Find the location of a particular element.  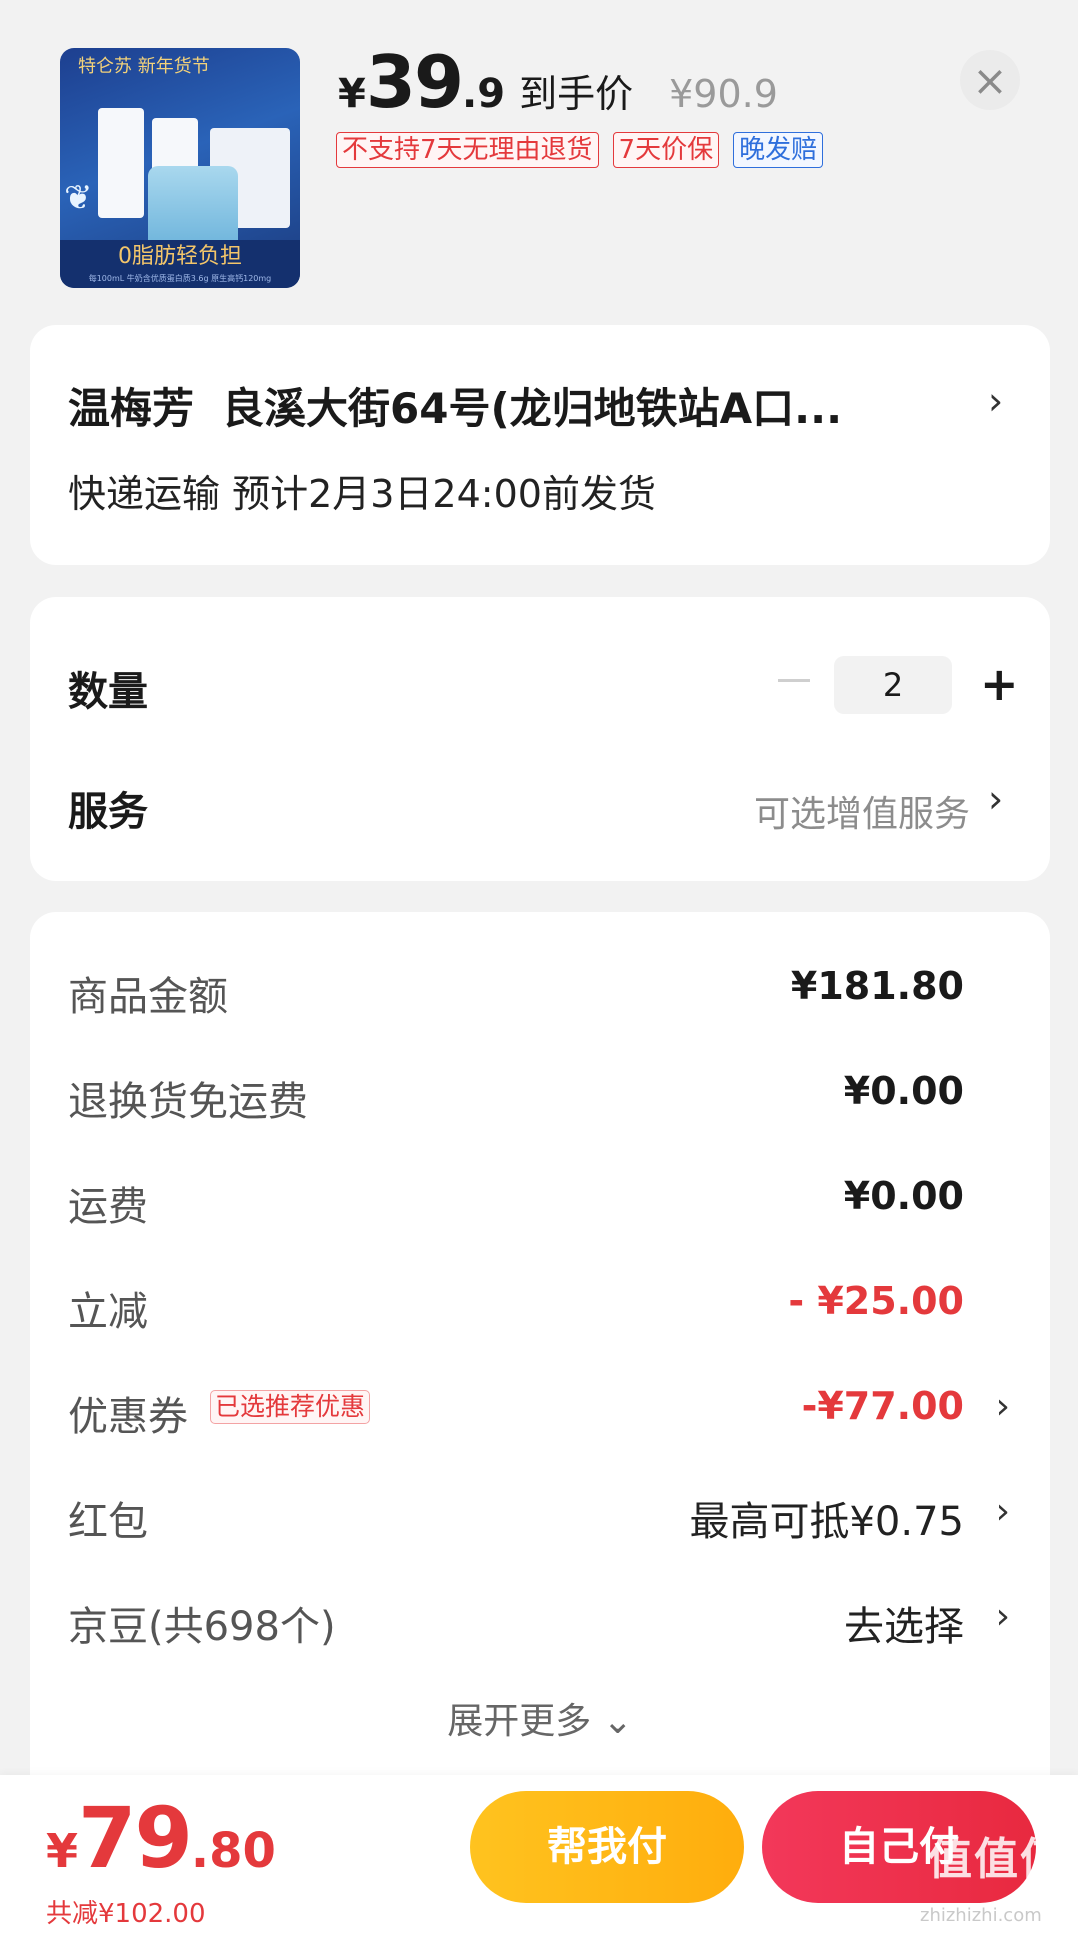

product-tags: 不支持7天无理由退货 7天价保 晚发赔 is located at coordinates (580, 150).